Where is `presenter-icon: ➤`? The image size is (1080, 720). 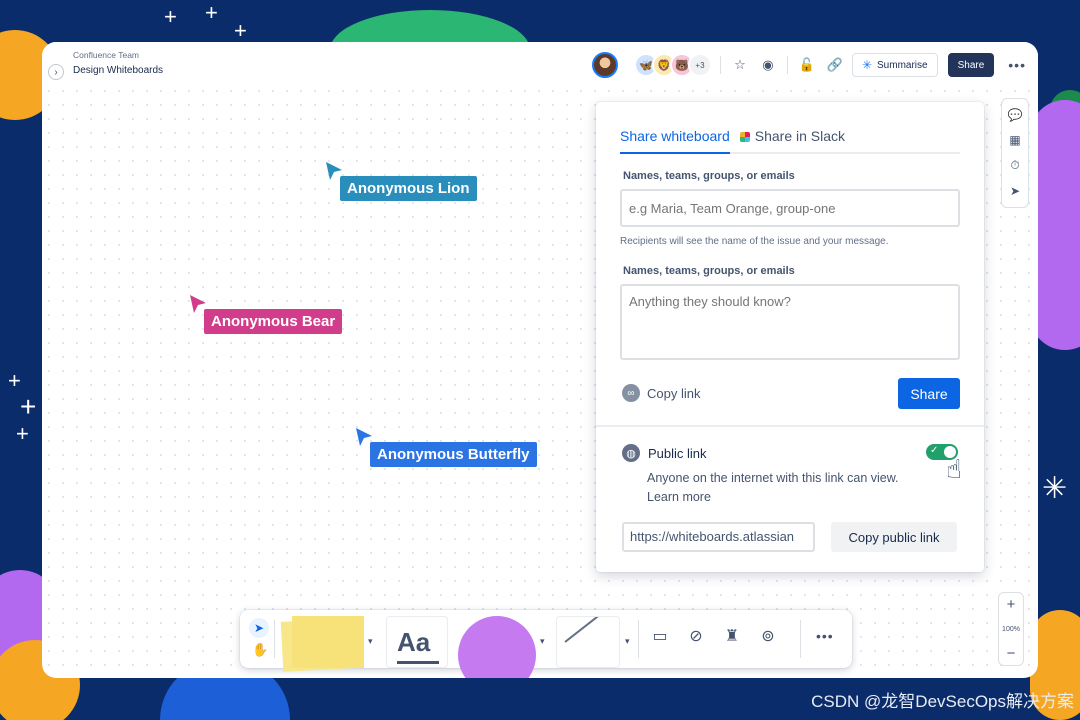
presenter-icon: ➤ is located at coordinates (1015, 191).